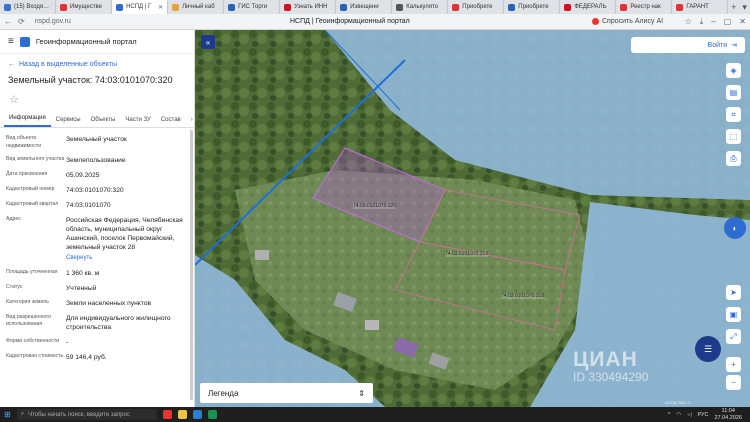 This screenshot has height=422, width=750. What do you see at coordinates (11, 41) in the screenshot?
I see `menu-icon: ≡` at bounding box center [11, 41].